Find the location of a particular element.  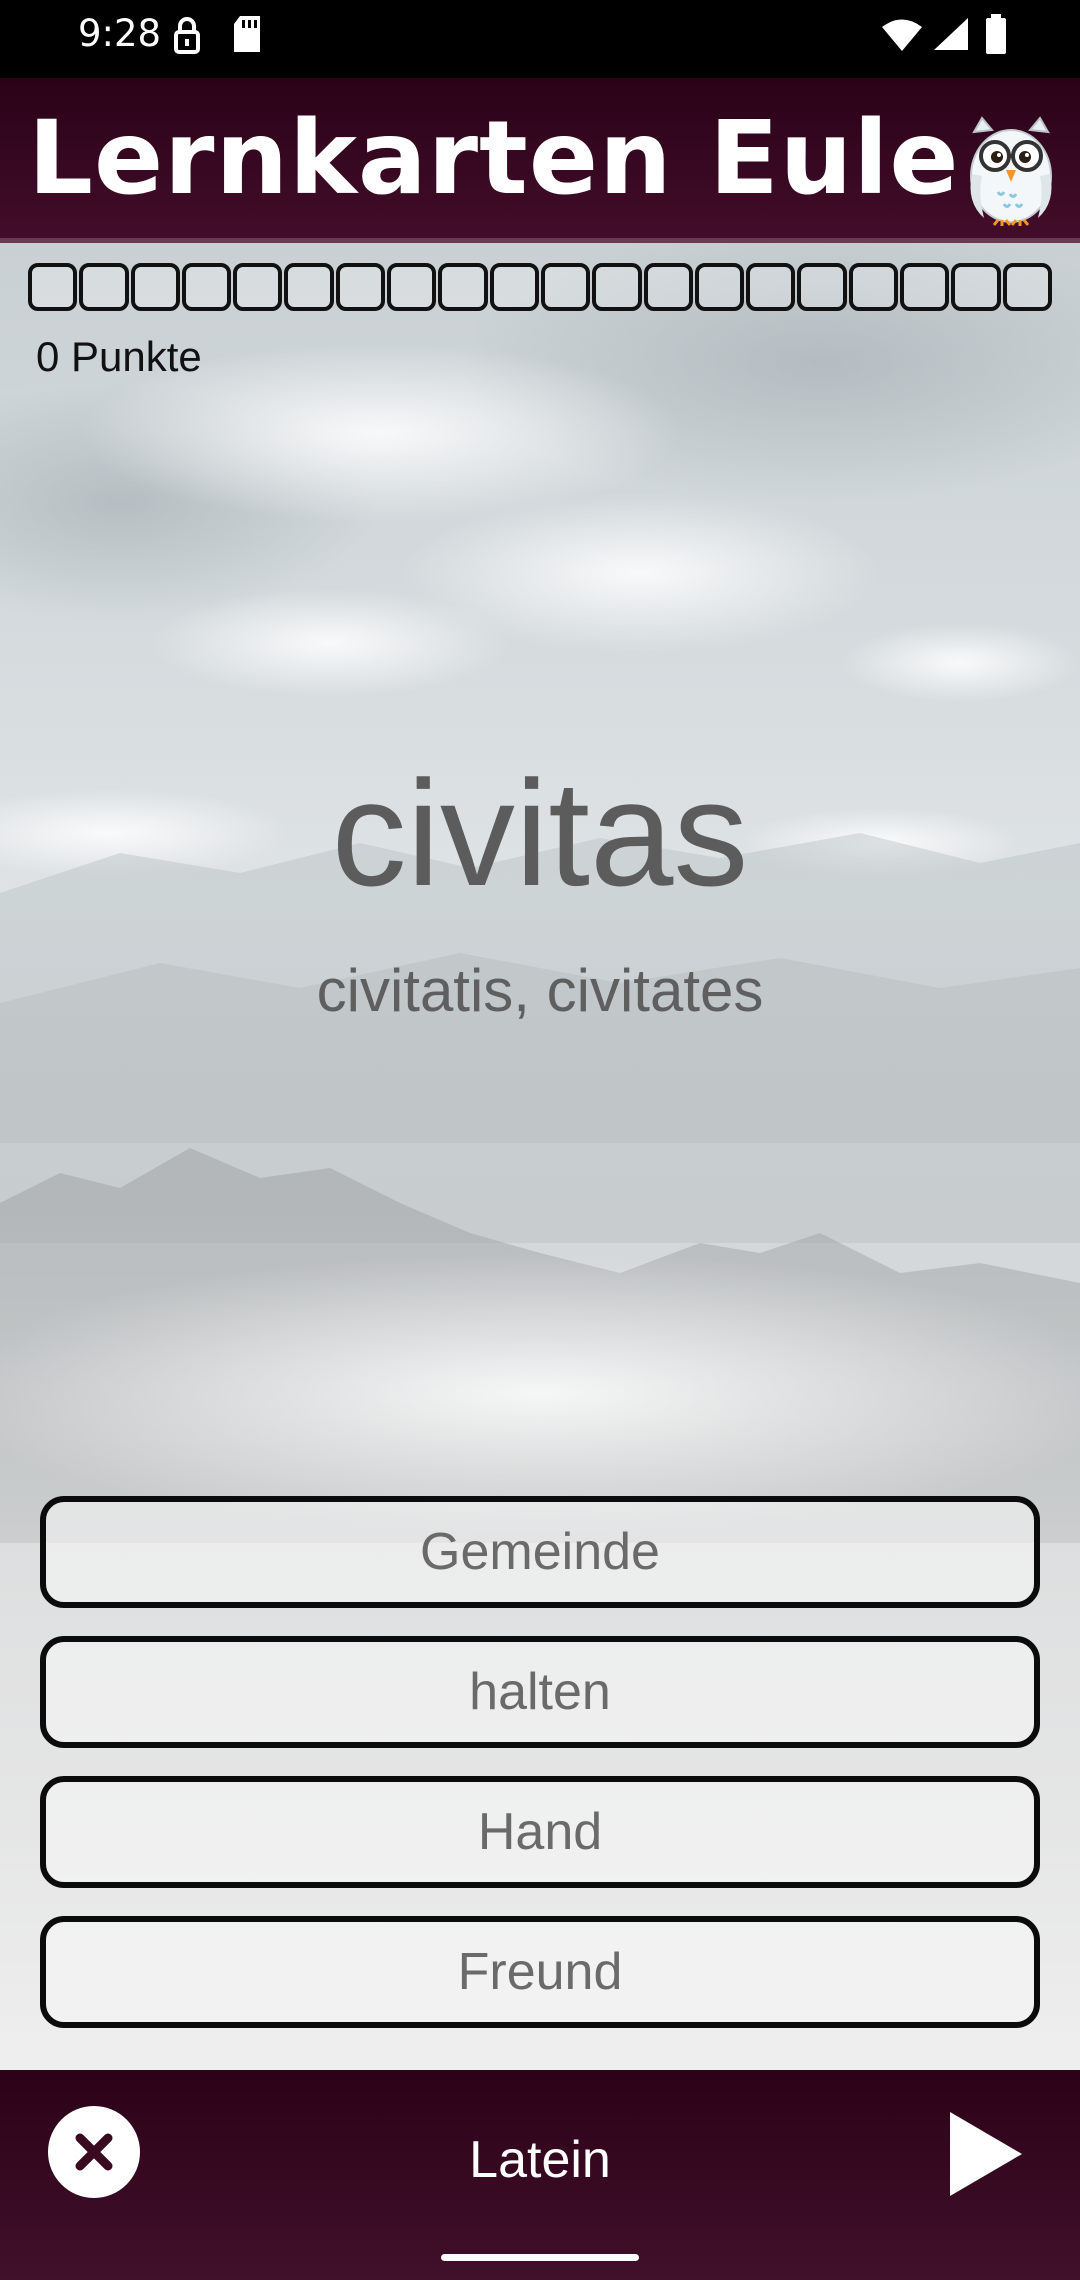

answer-button: Freund is located at coordinates (540, 1972).